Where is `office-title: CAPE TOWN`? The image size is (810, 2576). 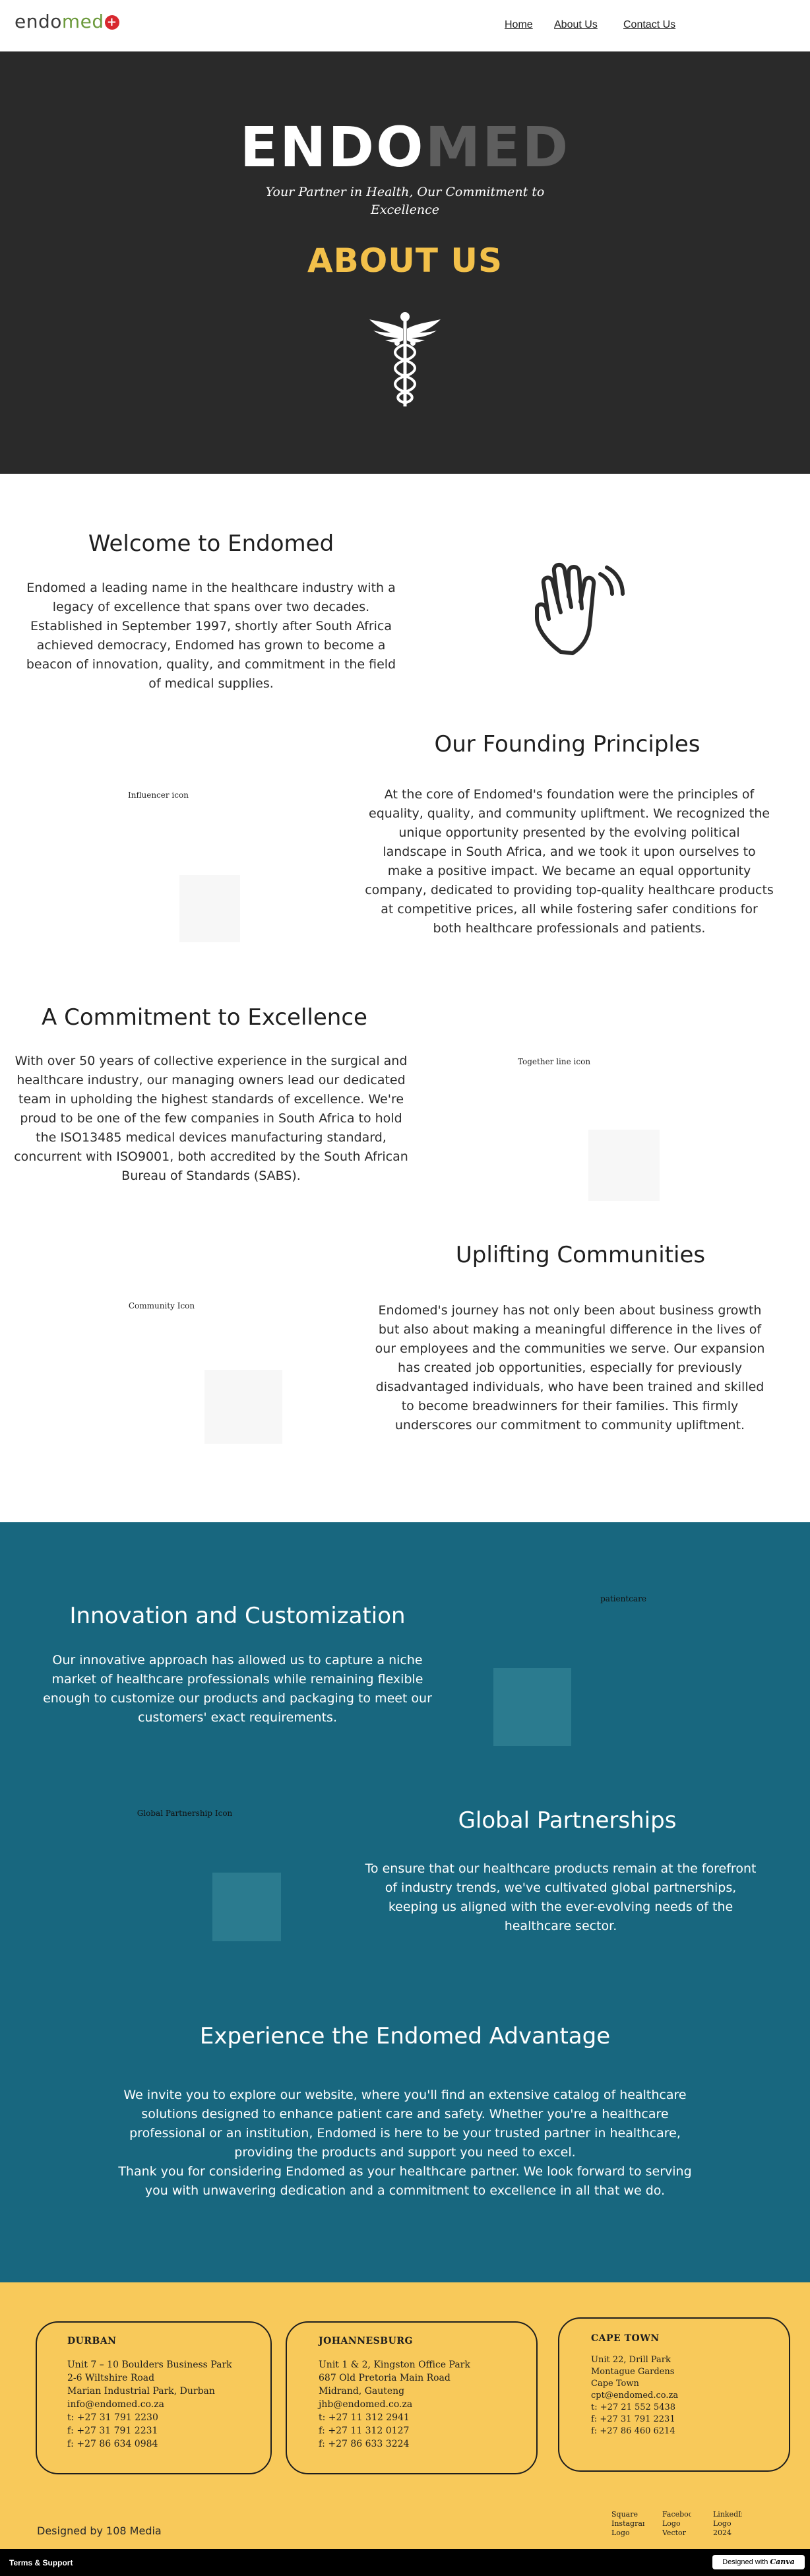
office-title: CAPE TOWN is located at coordinates (625, 2338).